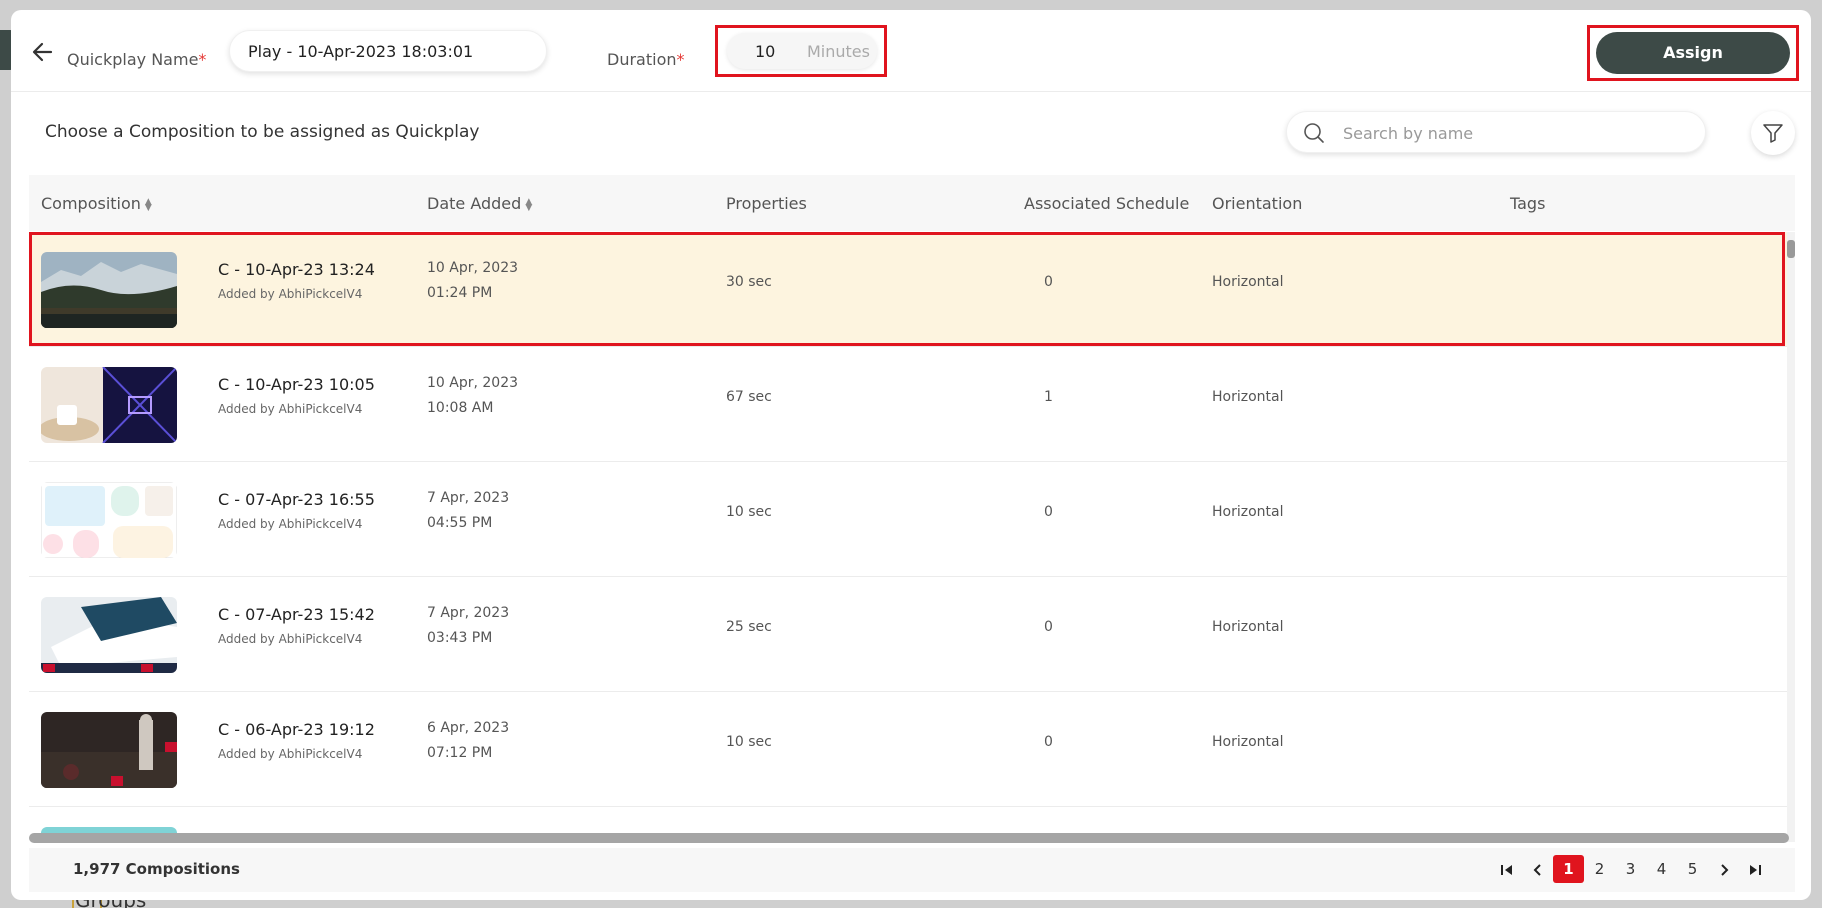 The image size is (1822, 908). What do you see at coordinates (1496, 132) in the screenshot?
I see `search-input: Search by name` at bounding box center [1496, 132].